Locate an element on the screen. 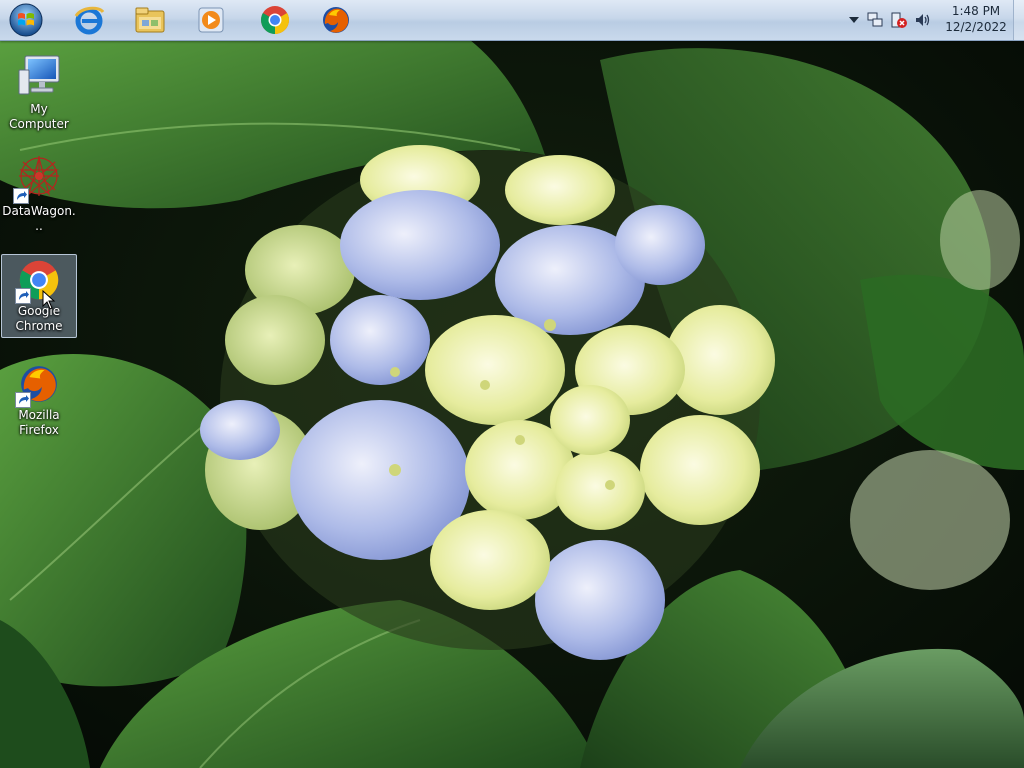  start-button is located at coordinates (26, 20).